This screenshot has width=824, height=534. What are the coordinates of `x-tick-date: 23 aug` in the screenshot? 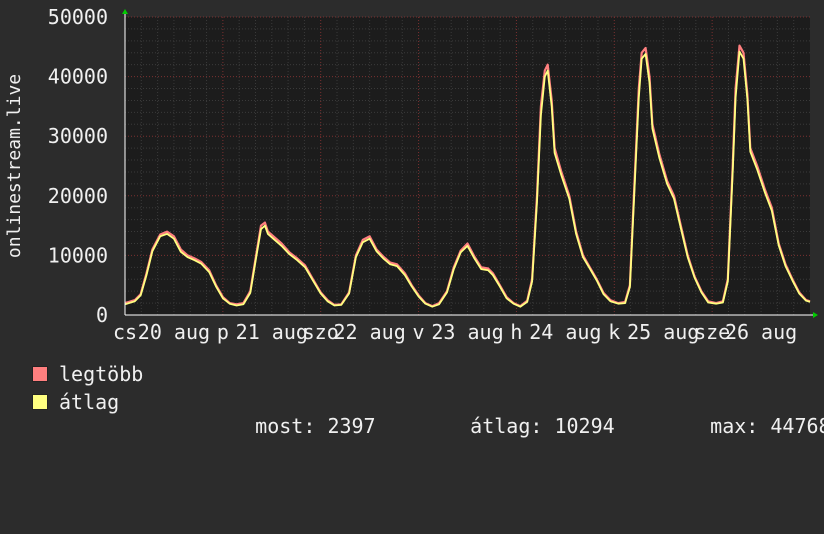 It's located at (467, 332).